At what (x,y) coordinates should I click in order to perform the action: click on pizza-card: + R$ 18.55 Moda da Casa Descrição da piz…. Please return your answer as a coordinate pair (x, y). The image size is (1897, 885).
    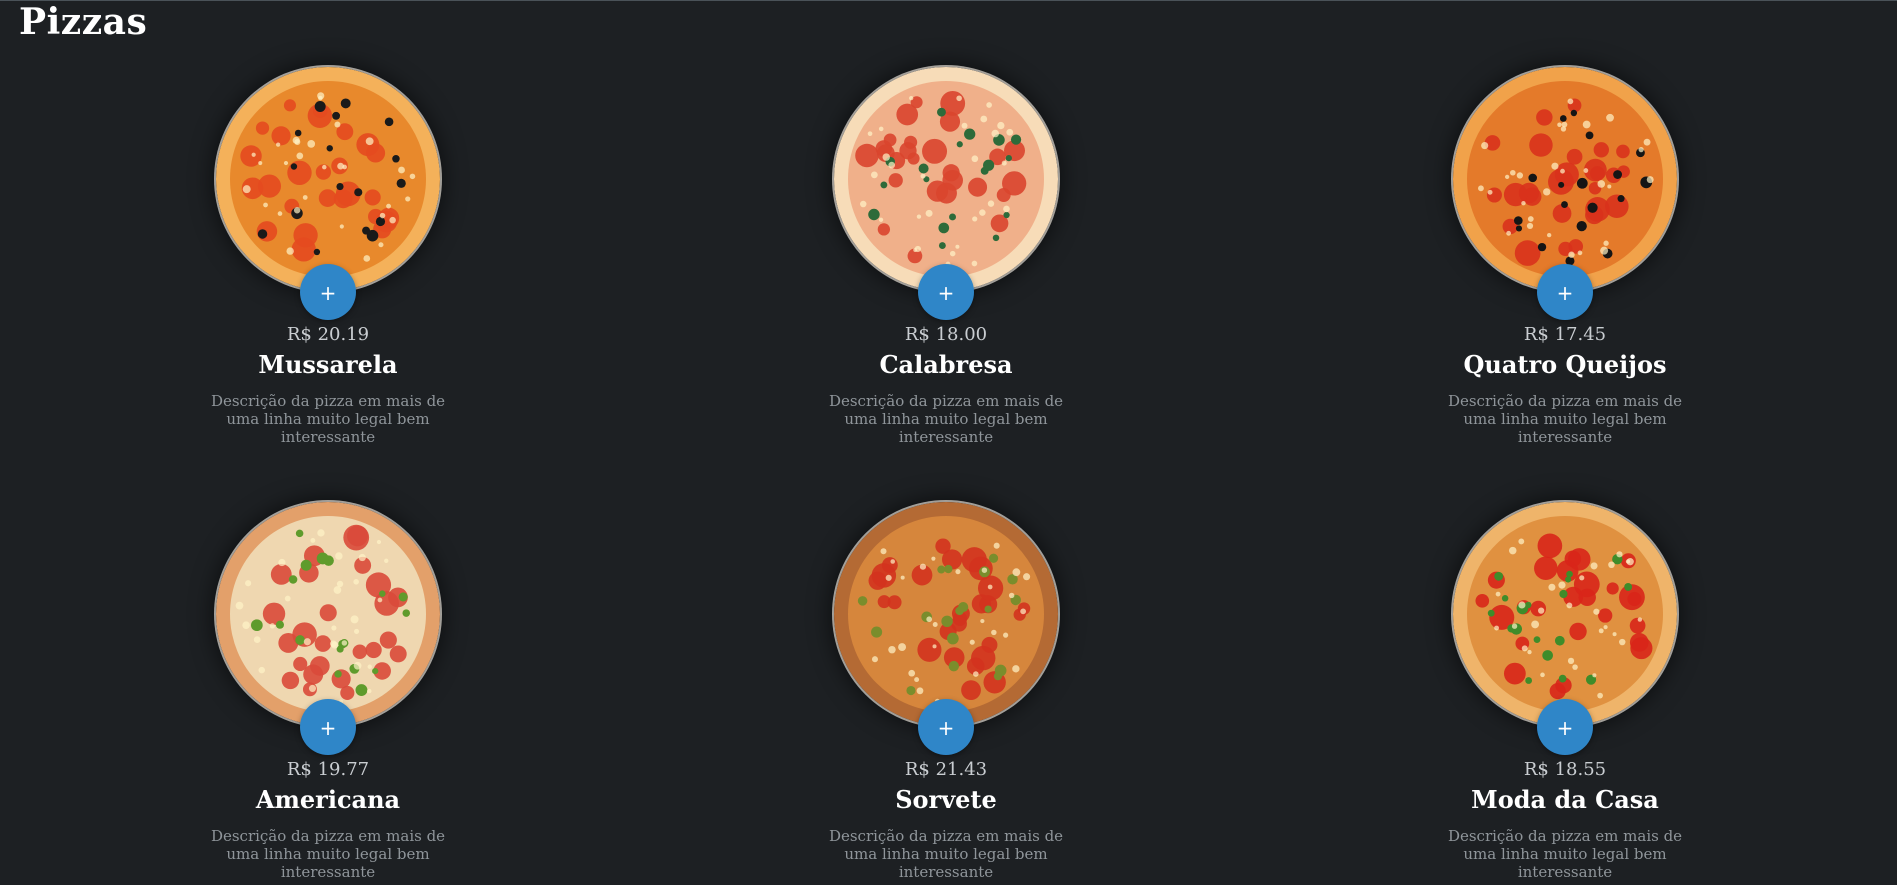
    Looking at the image, I should click on (1565, 691).